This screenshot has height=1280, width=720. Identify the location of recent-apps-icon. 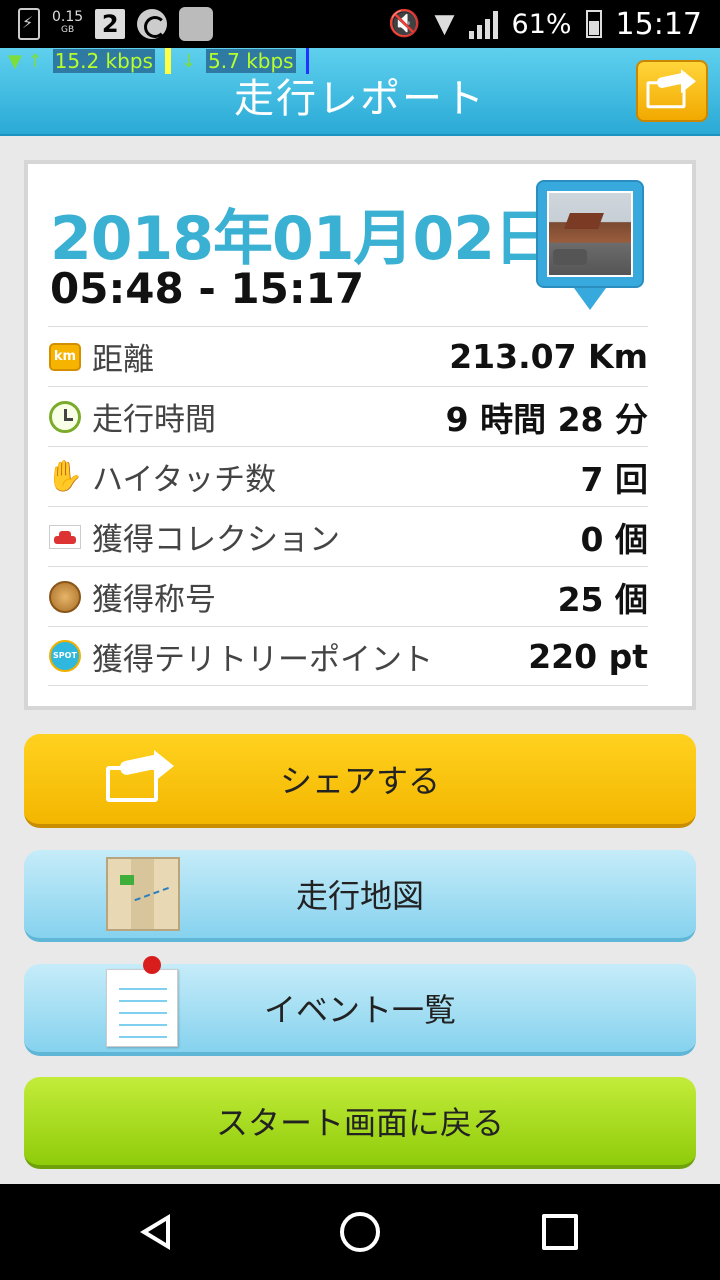
(560, 1232).